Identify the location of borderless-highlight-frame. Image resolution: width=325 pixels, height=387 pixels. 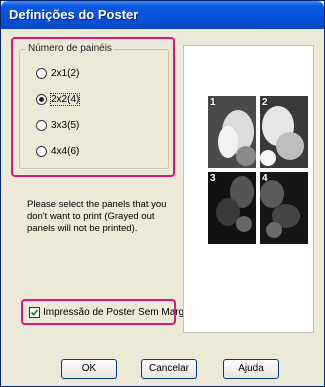
(98, 312).